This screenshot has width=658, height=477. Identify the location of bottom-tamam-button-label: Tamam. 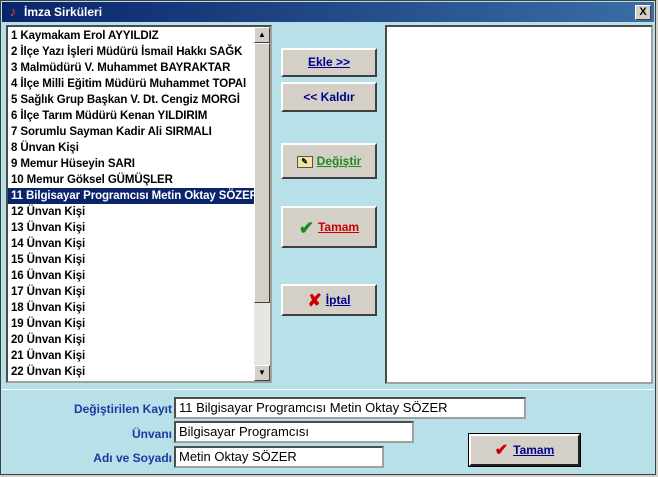
(534, 450).